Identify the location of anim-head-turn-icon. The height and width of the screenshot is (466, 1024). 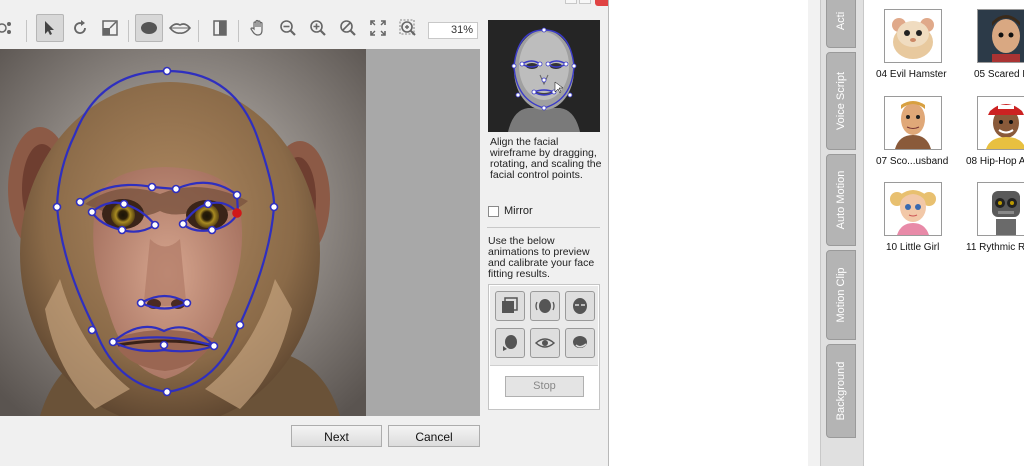
(545, 306).